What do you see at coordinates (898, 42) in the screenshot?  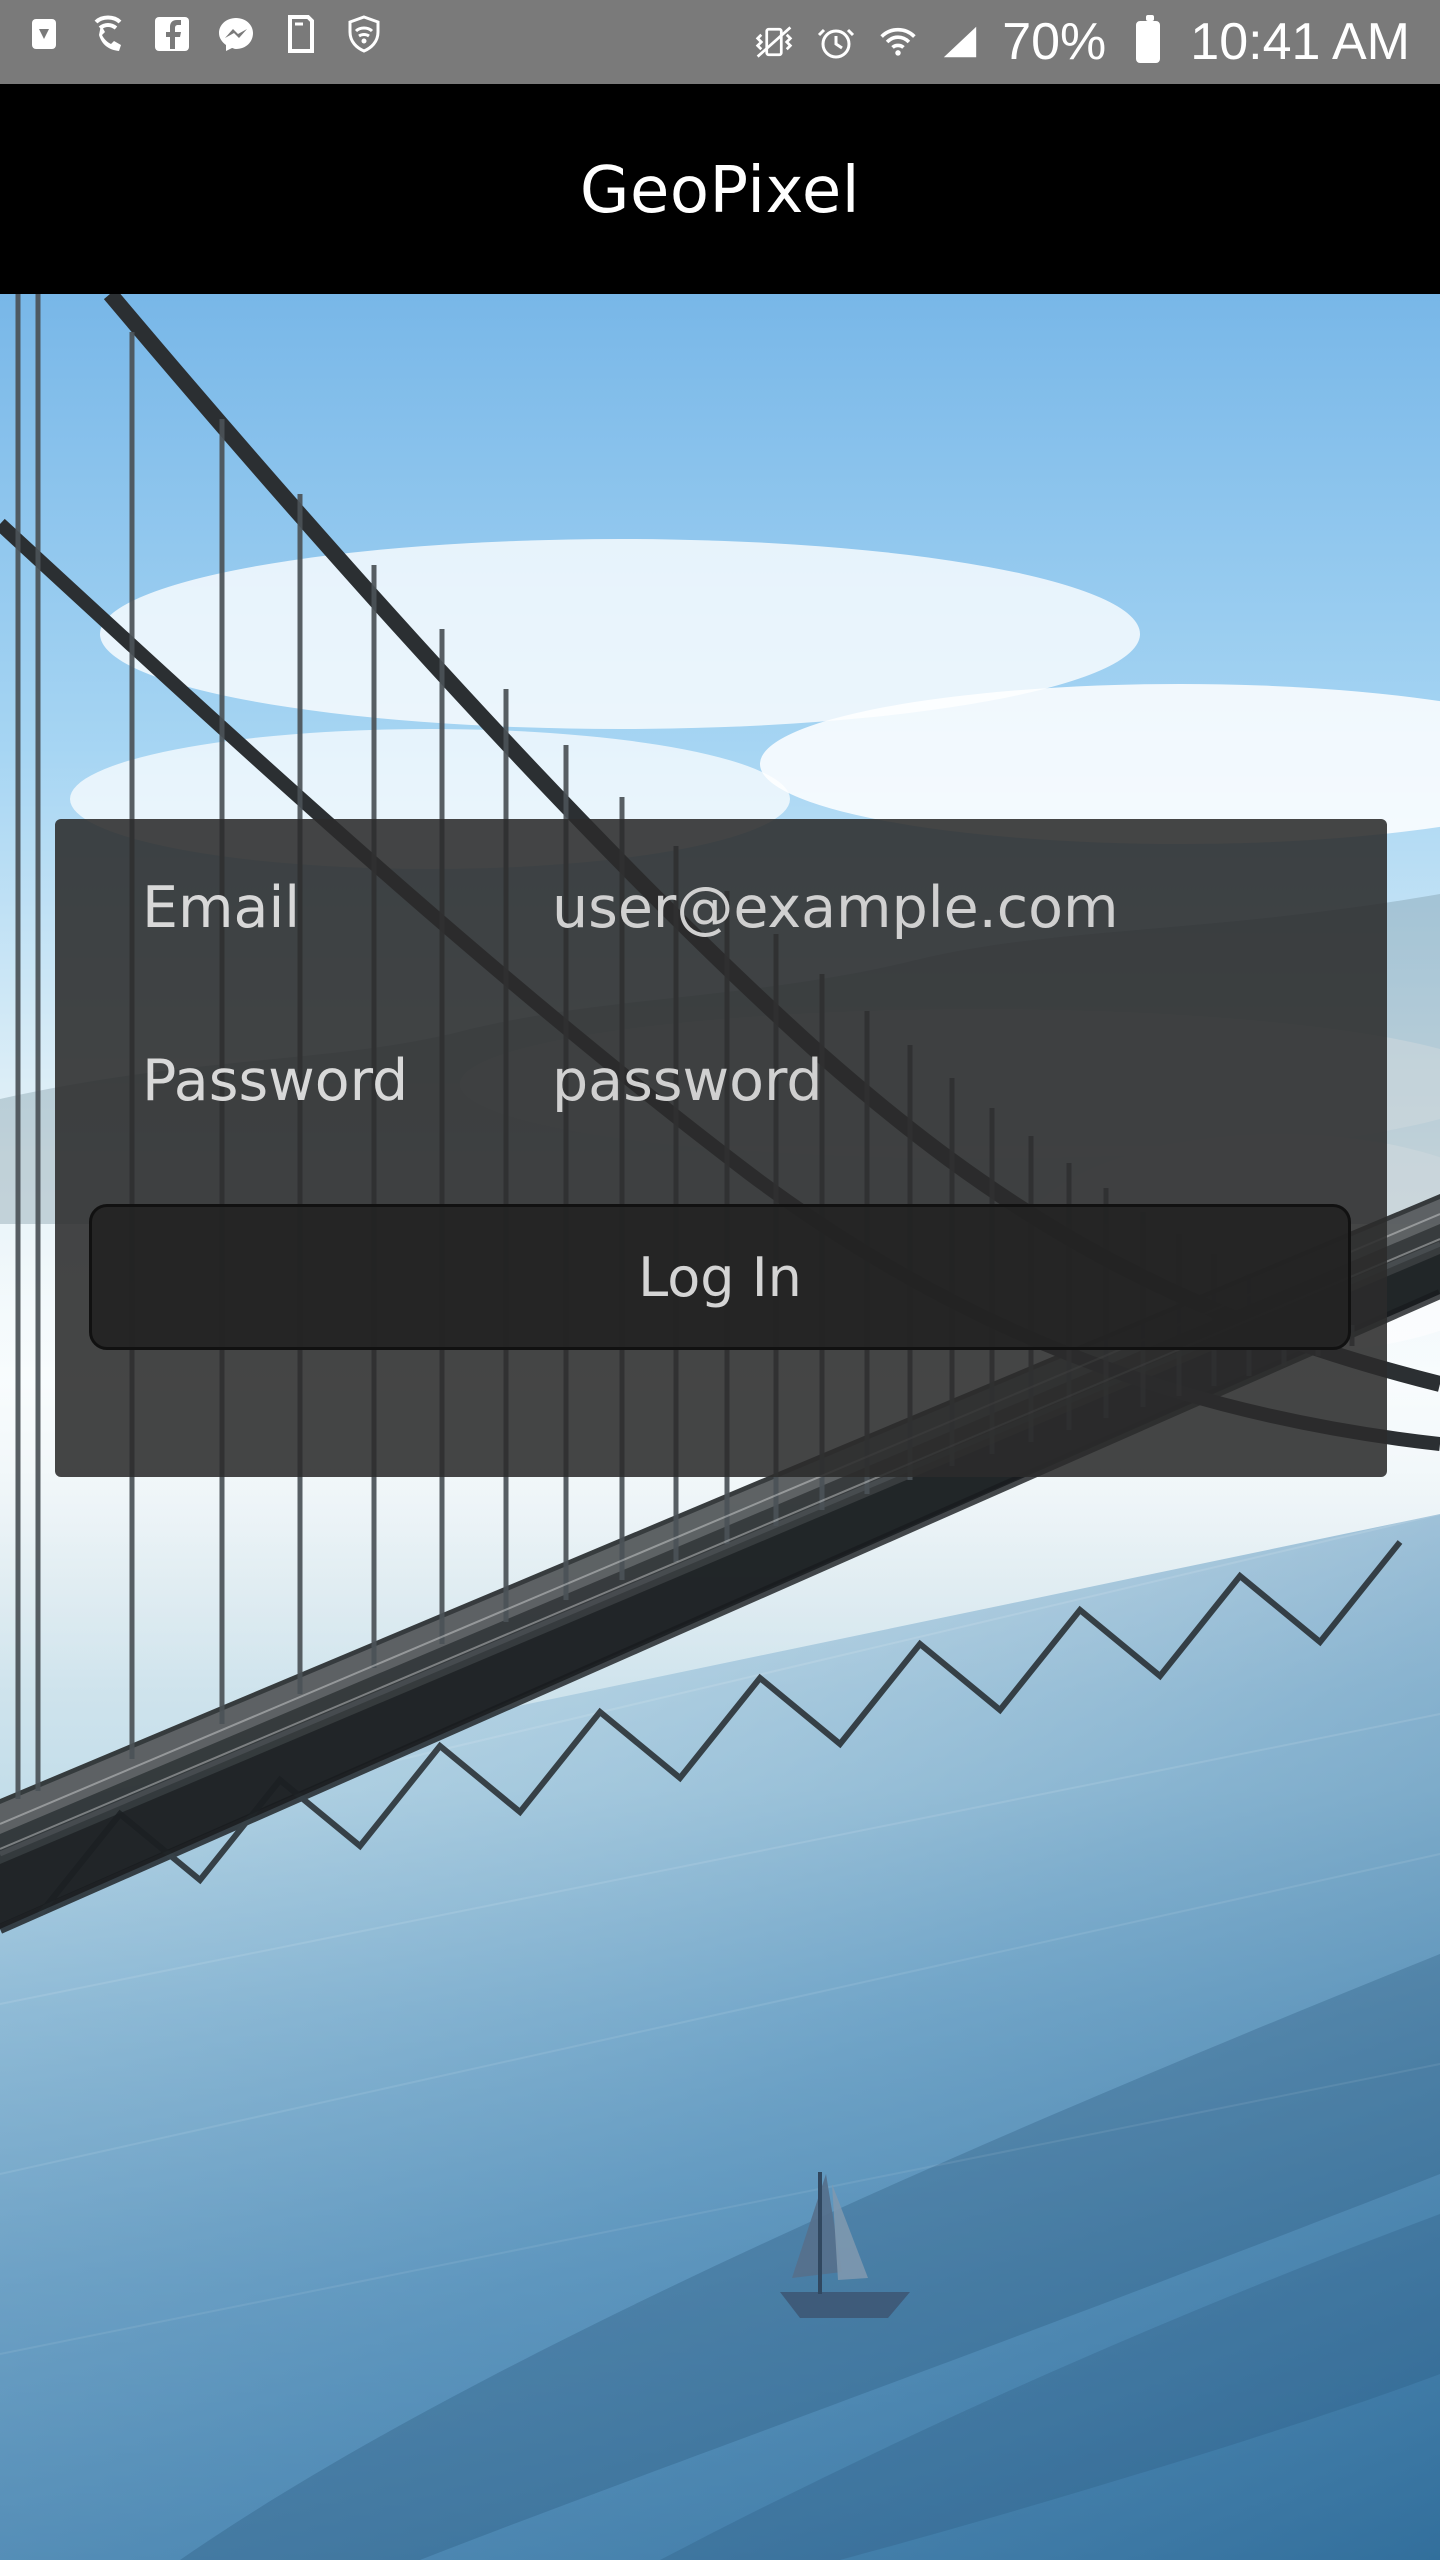 I see `wifi-icon` at bounding box center [898, 42].